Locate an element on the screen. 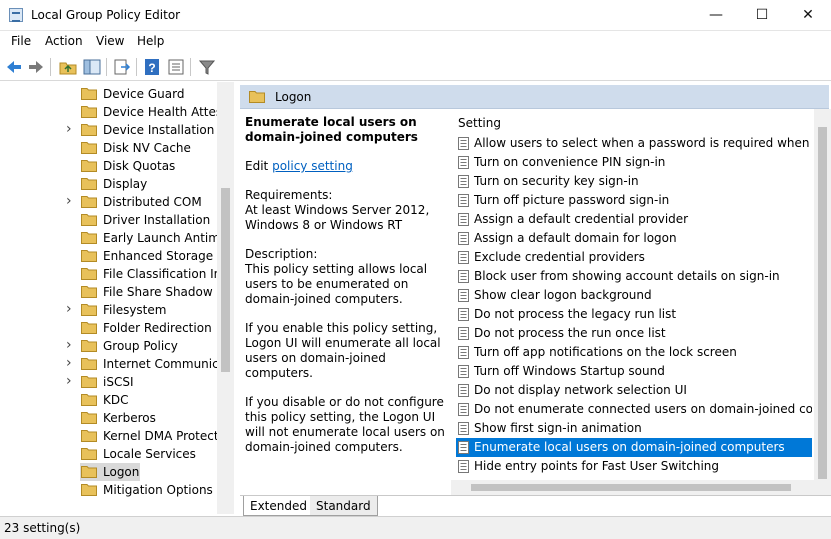 This screenshot has height=539, width=831. menu-action: Action is located at coordinates (64, 41).